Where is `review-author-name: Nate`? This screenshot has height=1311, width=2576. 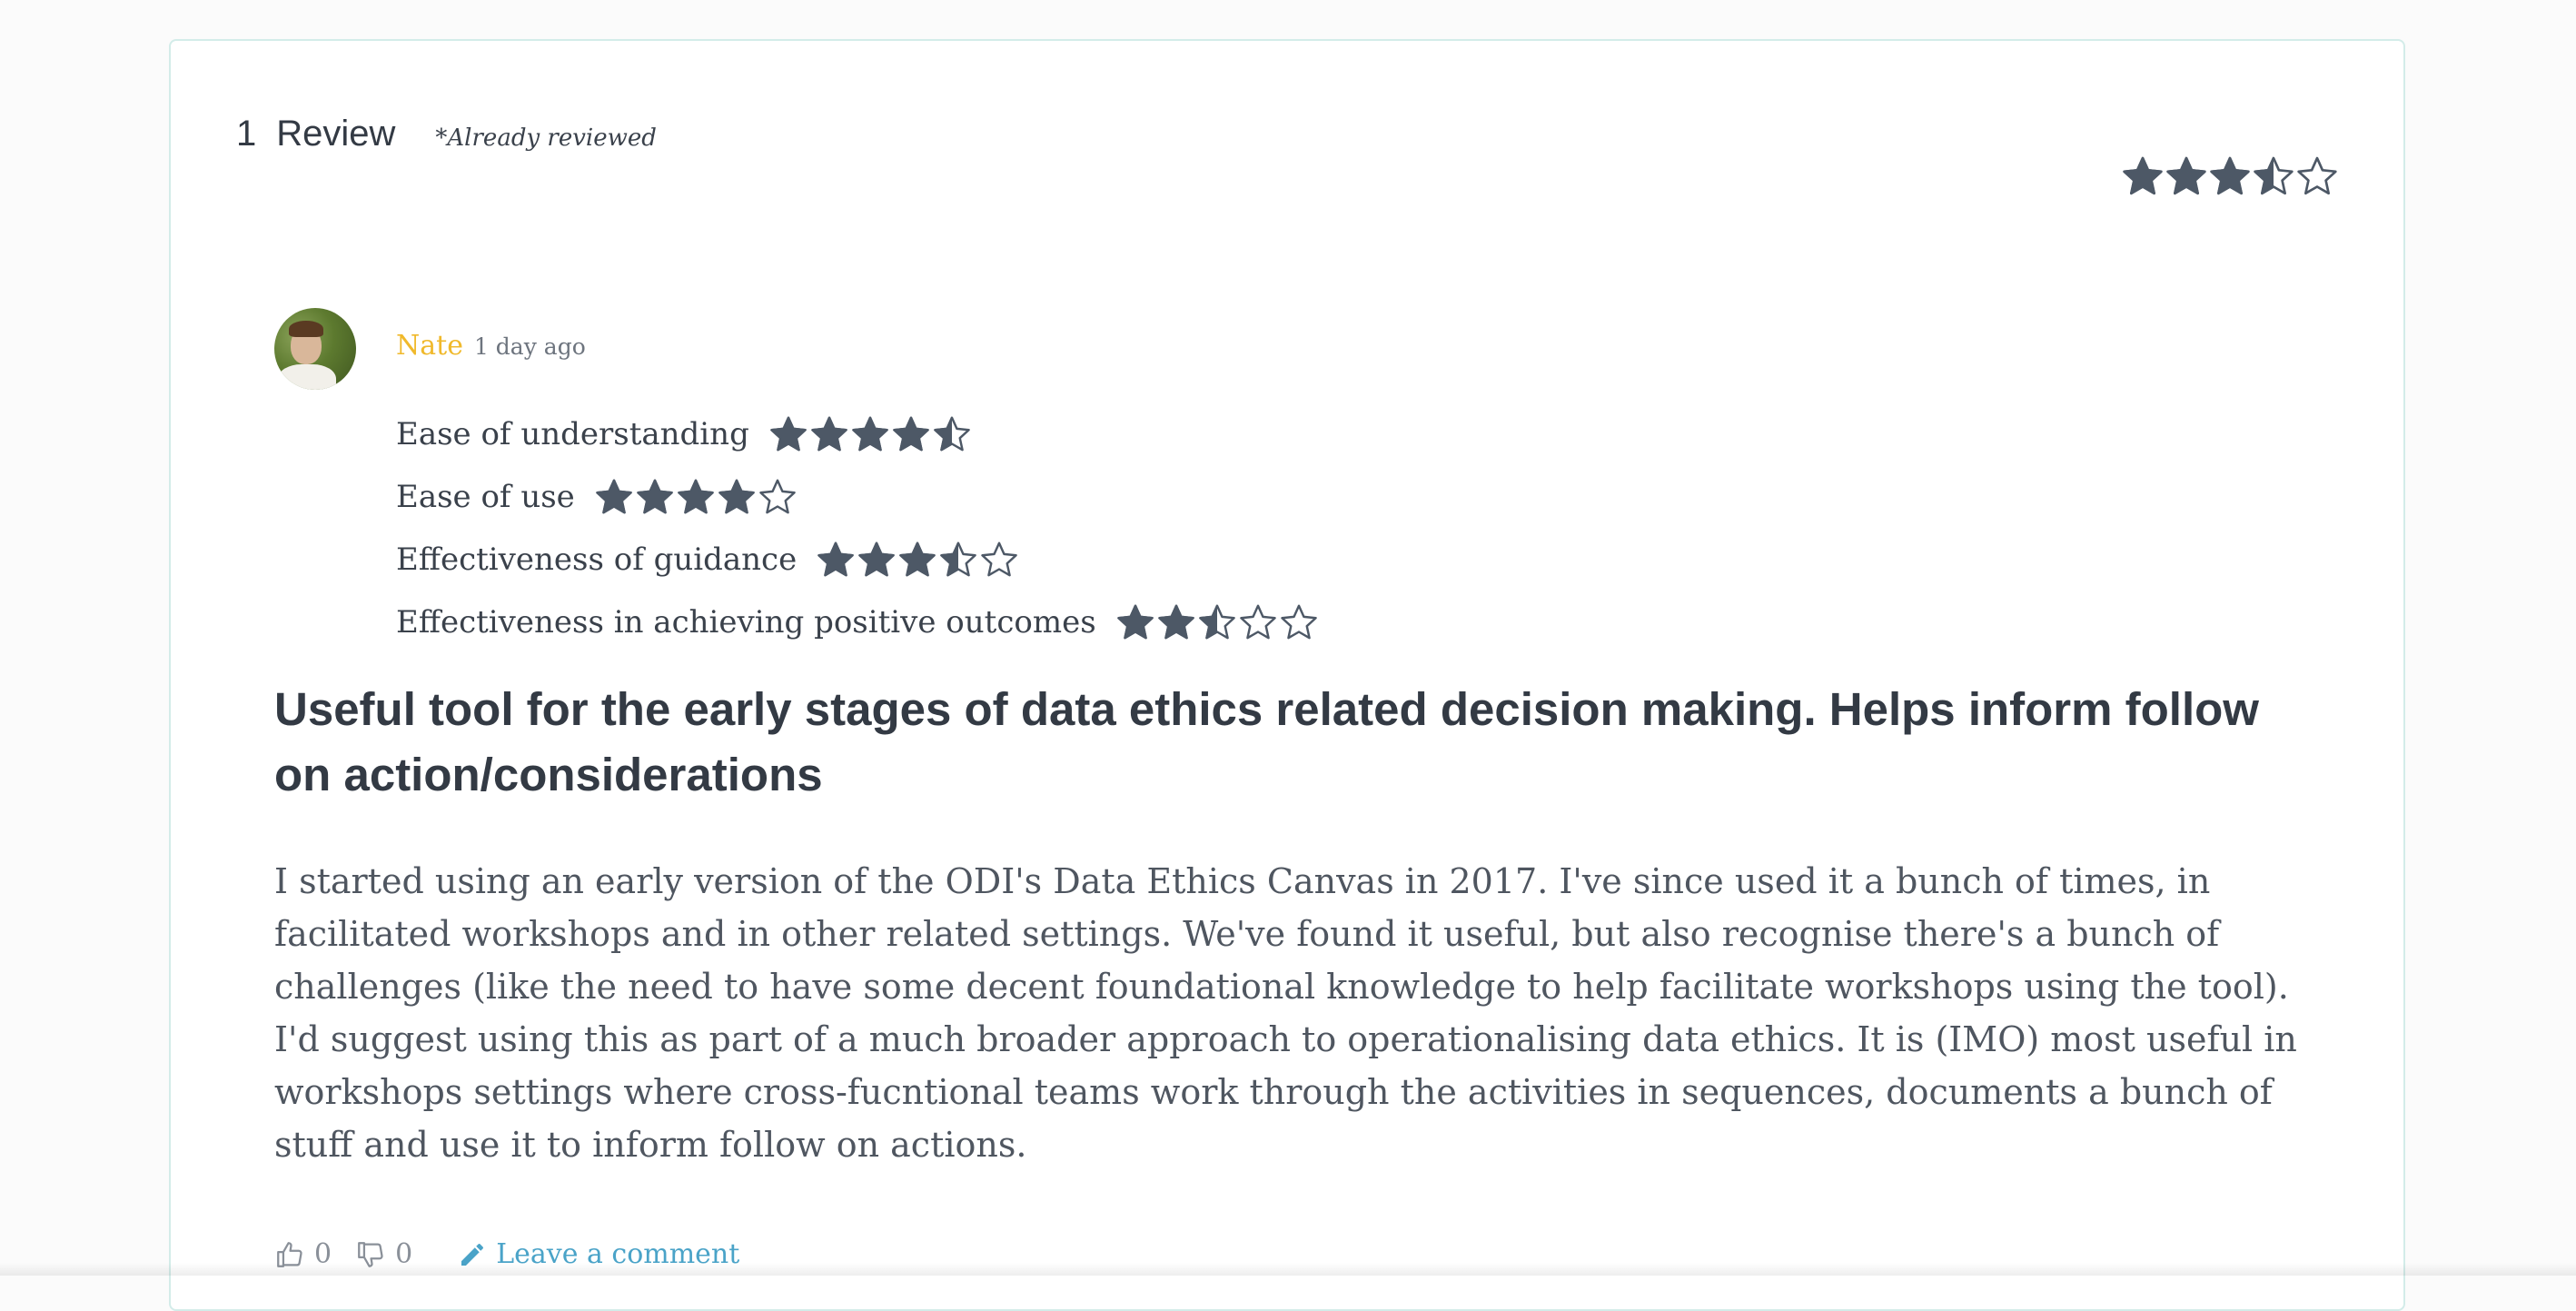 review-author-name: Nate is located at coordinates (429, 346).